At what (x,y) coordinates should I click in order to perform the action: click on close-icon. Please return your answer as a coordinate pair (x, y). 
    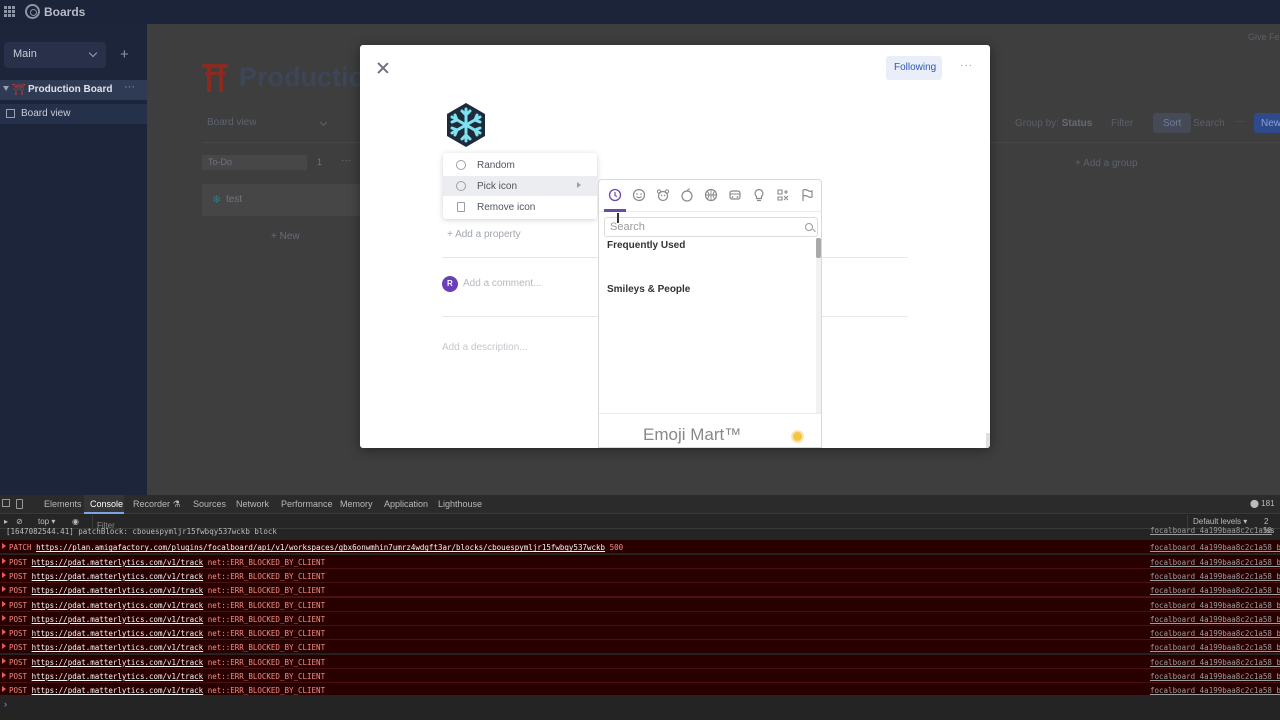
    Looking at the image, I should click on (383, 68).